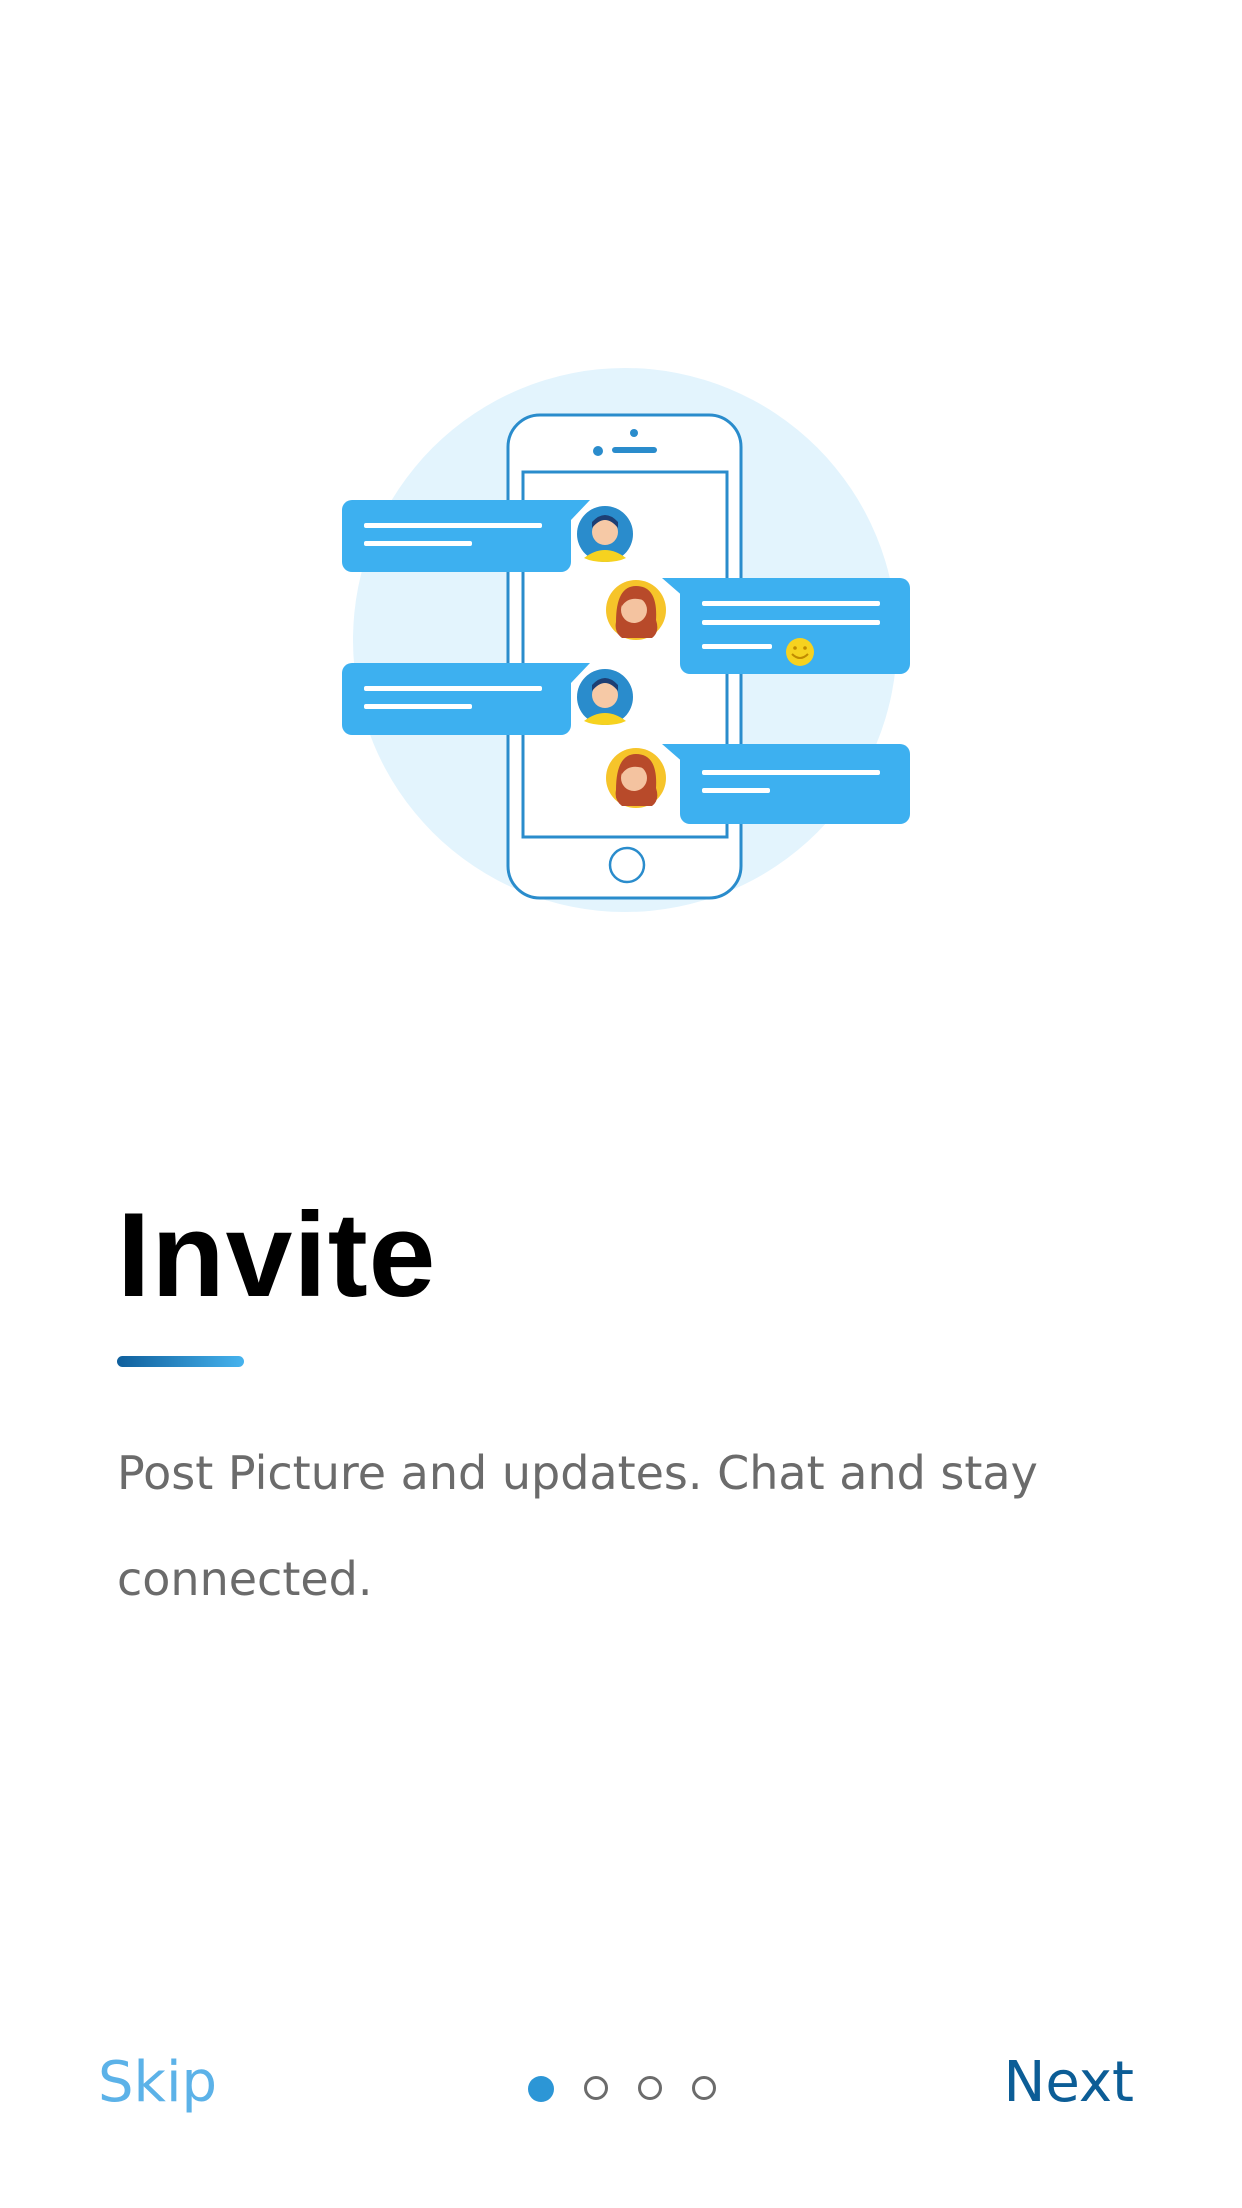 This screenshot has width=1242, height=2208. Describe the element at coordinates (541, 2089) in the screenshot. I see `page-dot-active` at that location.